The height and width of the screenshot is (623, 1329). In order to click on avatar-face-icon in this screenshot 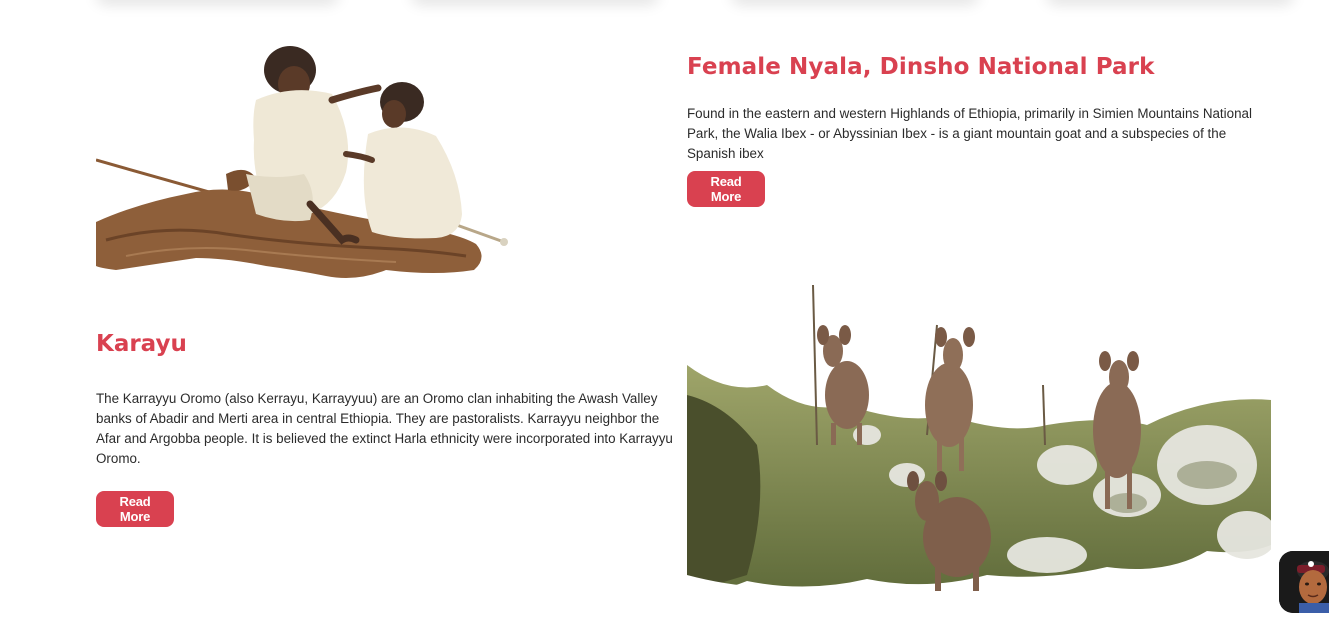, I will do `click(1304, 582)`.